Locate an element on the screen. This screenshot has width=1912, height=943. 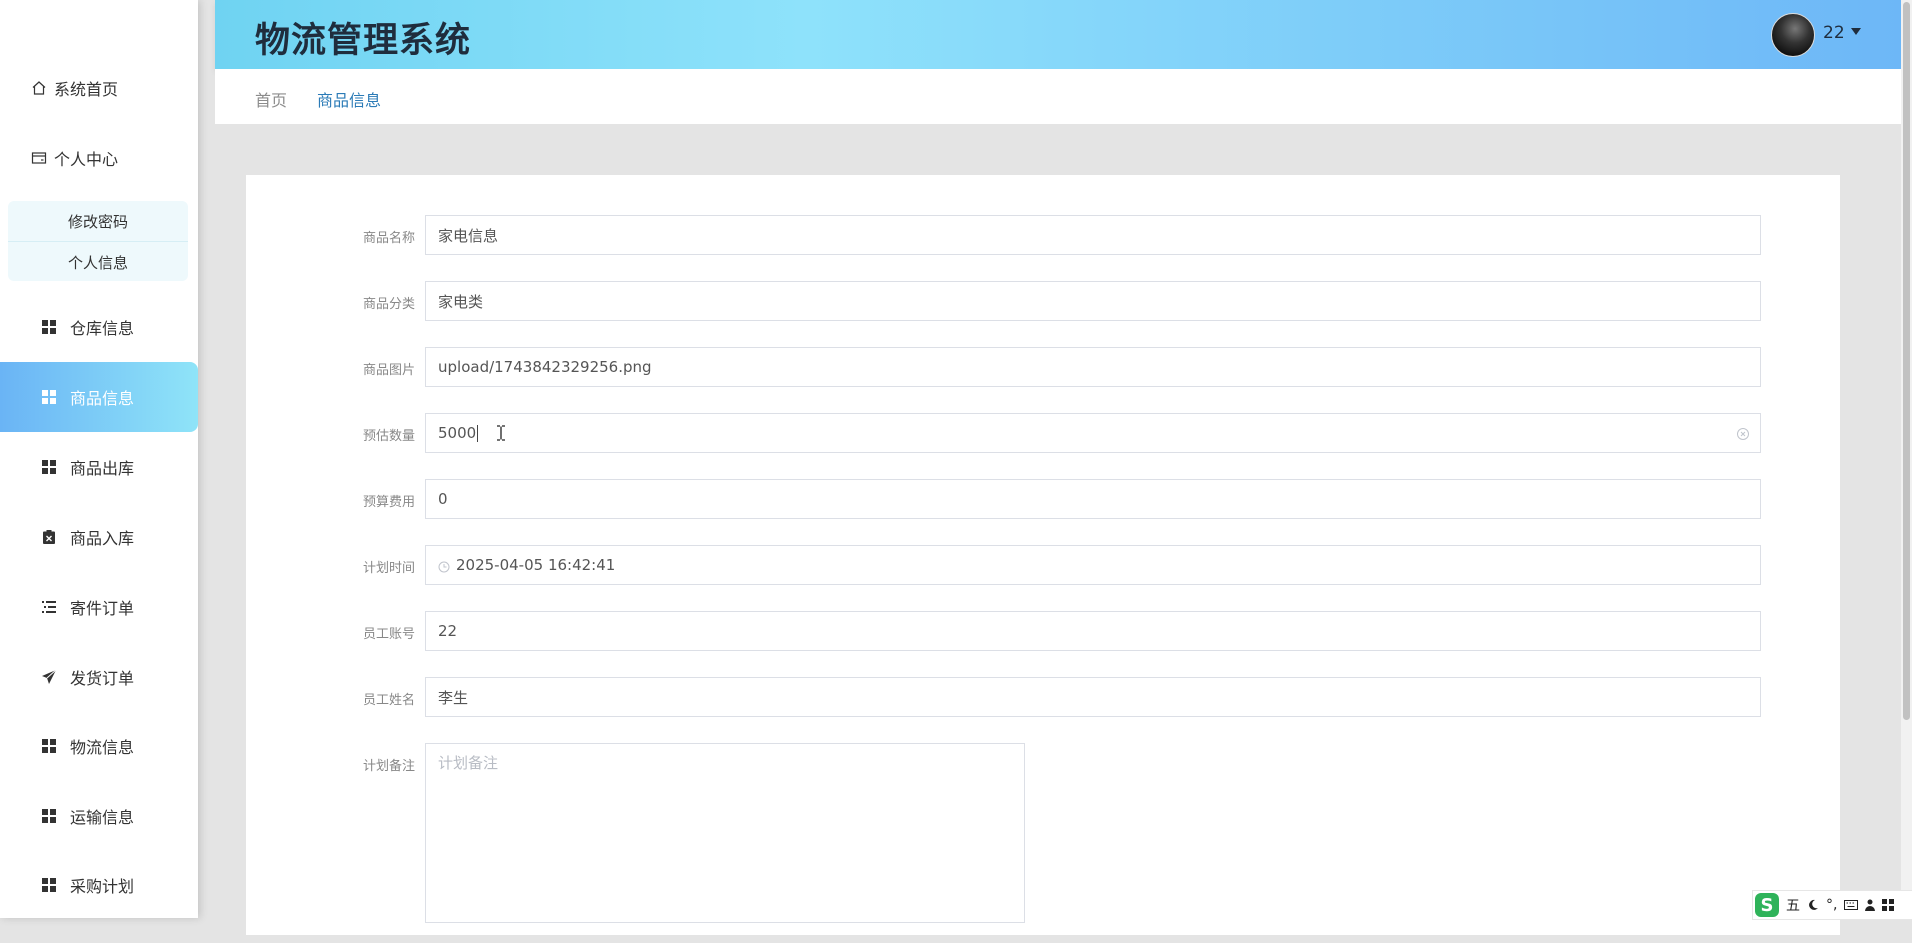
form-label: 商品分类 is located at coordinates (388, 304).